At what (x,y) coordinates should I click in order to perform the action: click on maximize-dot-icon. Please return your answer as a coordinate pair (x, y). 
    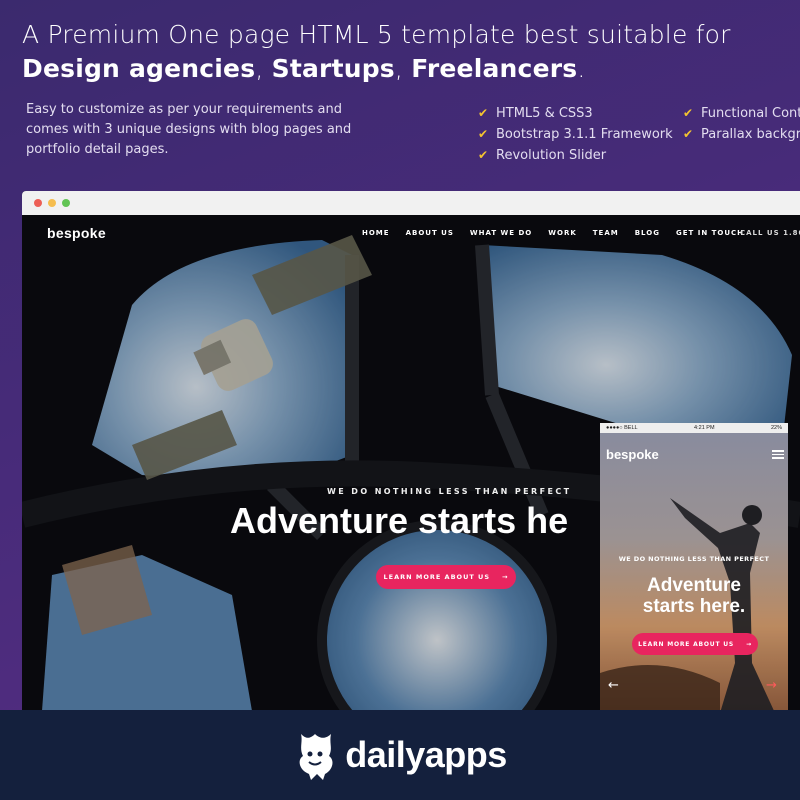
    Looking at the image, I should click on (66, 203).